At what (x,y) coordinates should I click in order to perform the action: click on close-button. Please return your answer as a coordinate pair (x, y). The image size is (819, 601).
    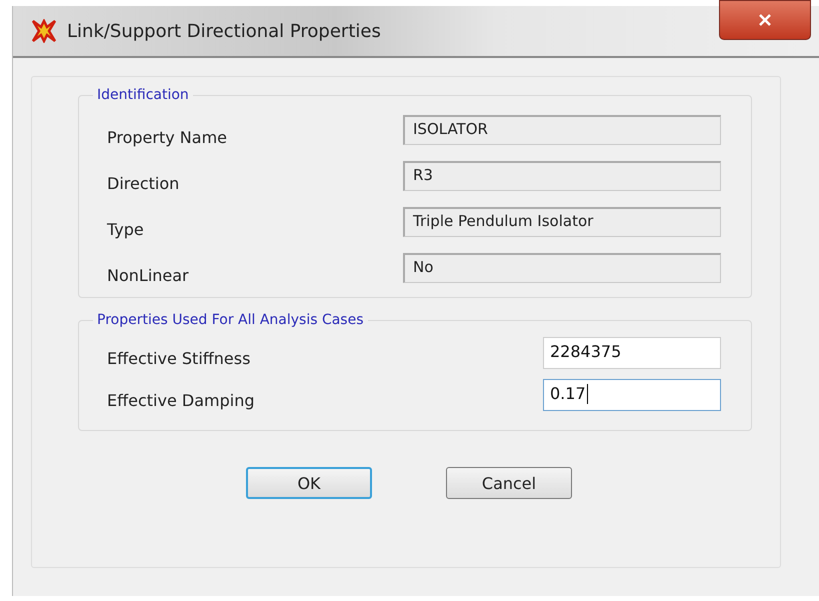
    Looking at the image, I should click on (765, 20).